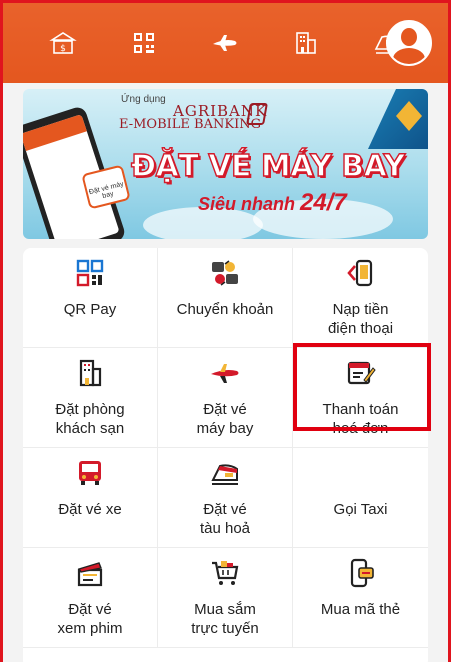  What do you see at coordinates (143, 43) in the screenshot?
I see `qr-code-icon` at bounding box center [143, 43].